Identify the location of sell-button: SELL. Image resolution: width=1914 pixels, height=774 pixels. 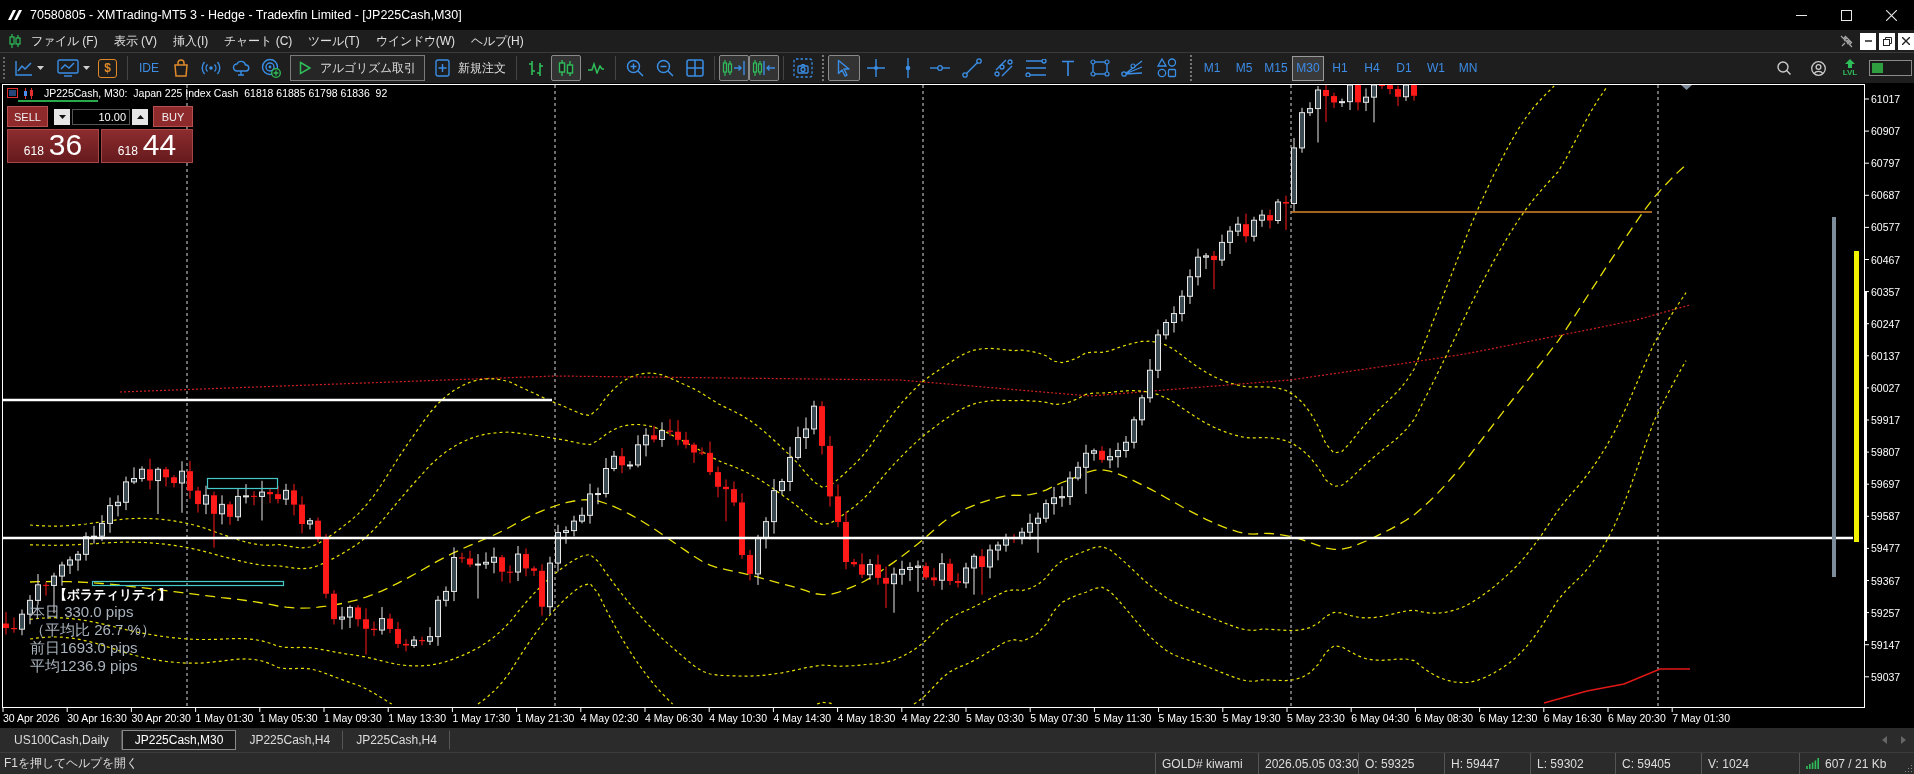
(27, 116).